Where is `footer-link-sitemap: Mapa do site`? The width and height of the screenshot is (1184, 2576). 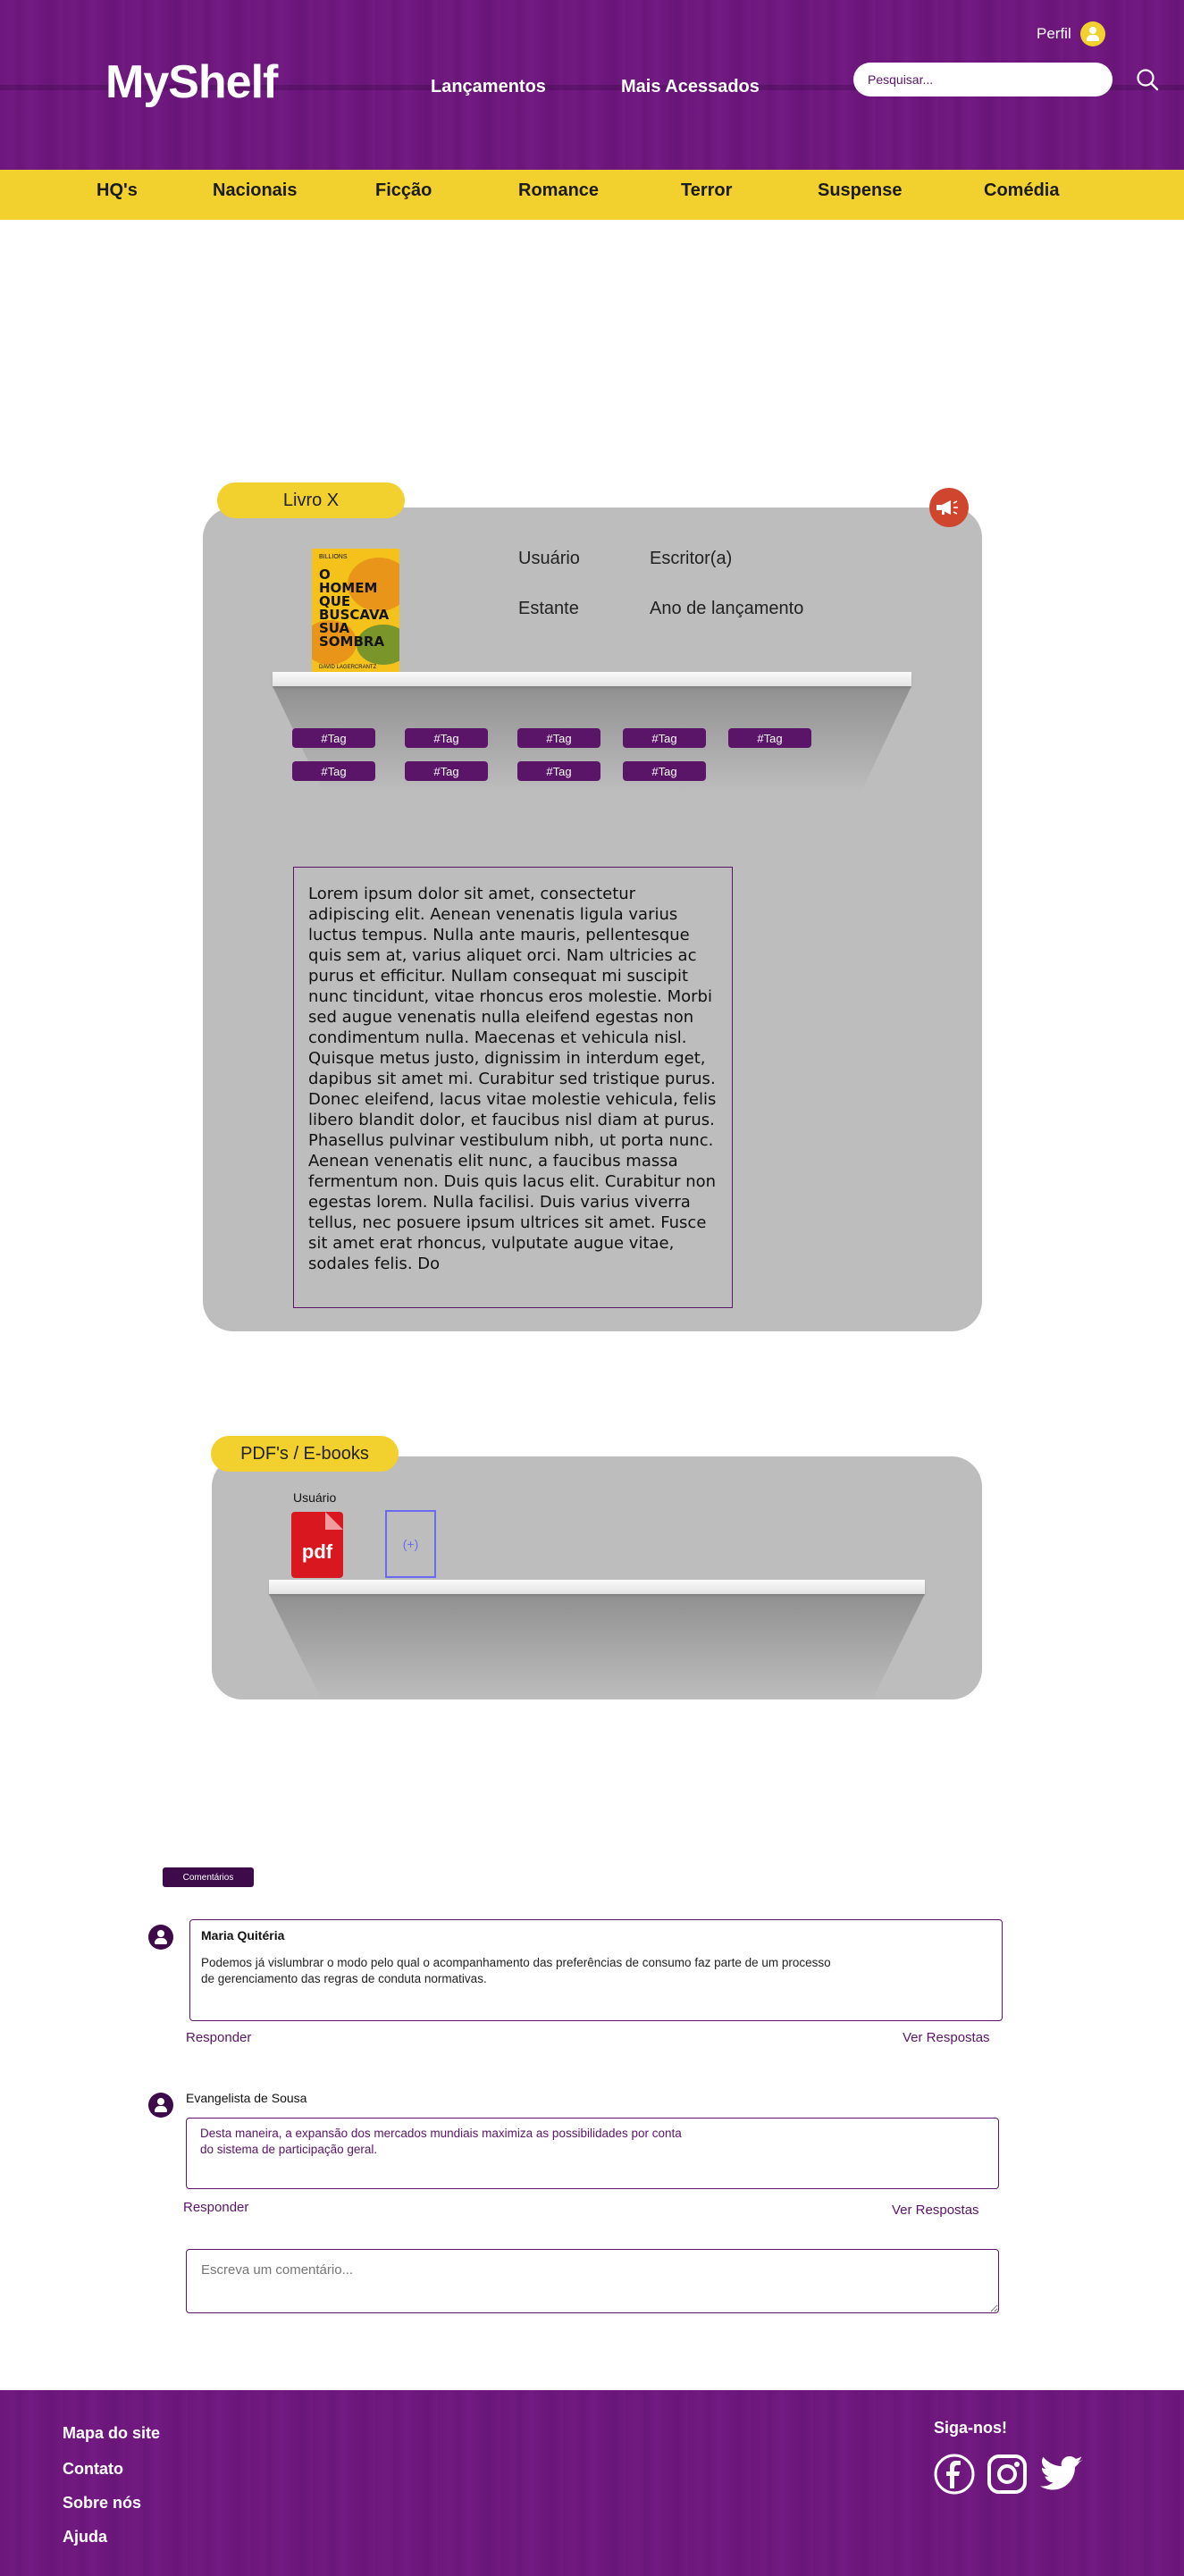 footer-link-sitemap: Mapa do site is located at coordinates (112, 2433).